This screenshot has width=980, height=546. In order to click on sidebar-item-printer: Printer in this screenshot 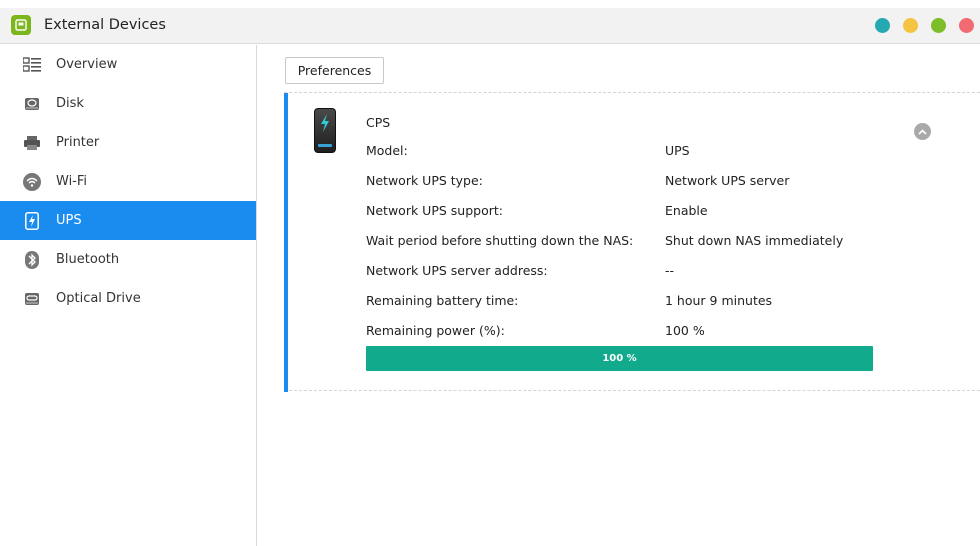, I will do `click(128, 142)`.